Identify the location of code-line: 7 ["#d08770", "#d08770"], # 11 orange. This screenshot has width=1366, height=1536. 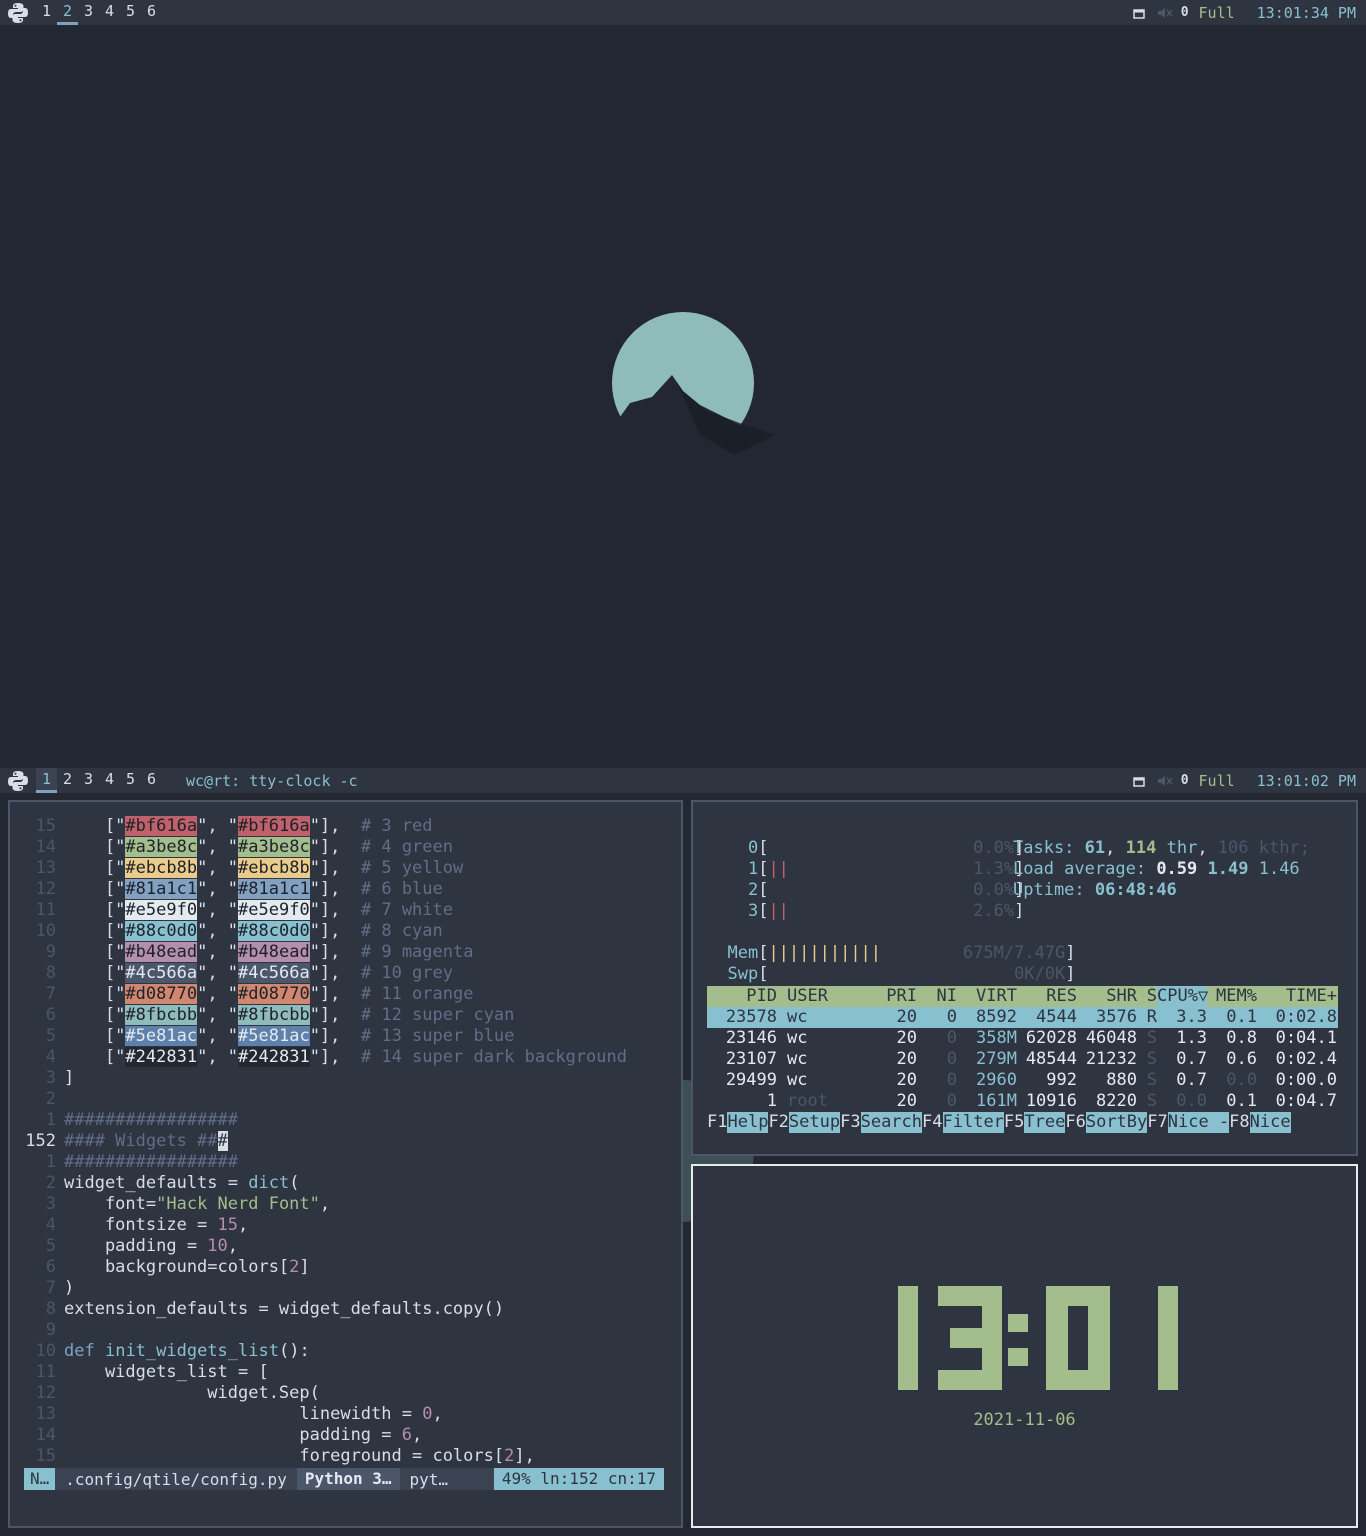
(325, 994).